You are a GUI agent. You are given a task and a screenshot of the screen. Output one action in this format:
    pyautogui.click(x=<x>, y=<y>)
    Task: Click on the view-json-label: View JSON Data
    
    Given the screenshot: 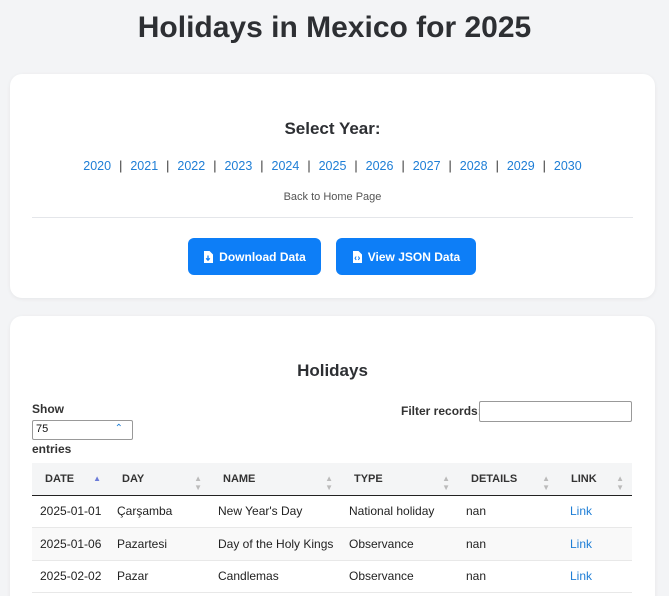 What is the action you would take?
    pyautogui.click(x=414, y=256)
    